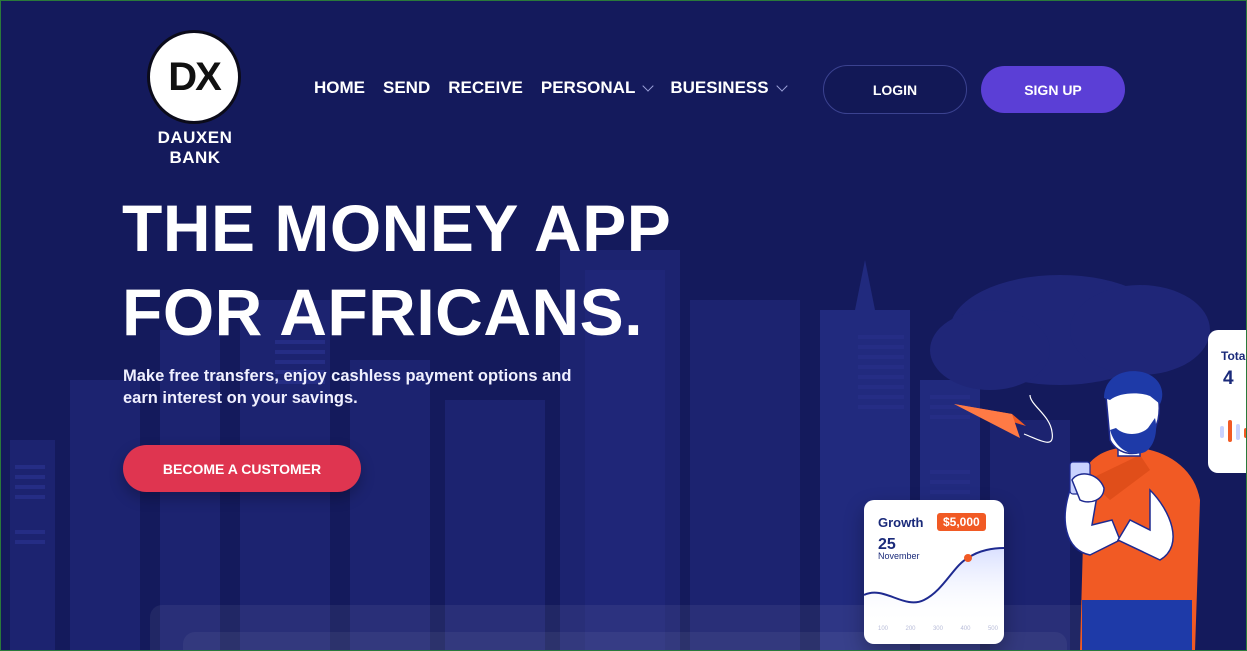  Describe the element at coordinates (961, 522) in the screenshot. I see `growth-amount-badge: $5,000` at that location.